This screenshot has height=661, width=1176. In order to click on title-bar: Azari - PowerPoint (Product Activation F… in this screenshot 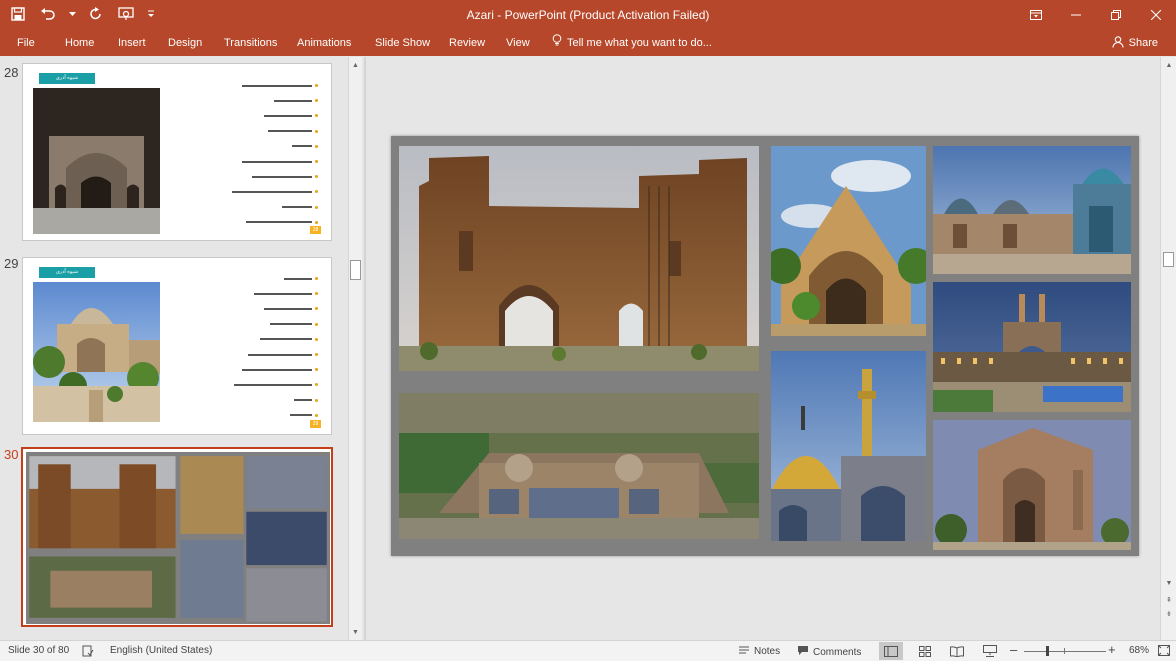, I will do `click(588, 15)`.